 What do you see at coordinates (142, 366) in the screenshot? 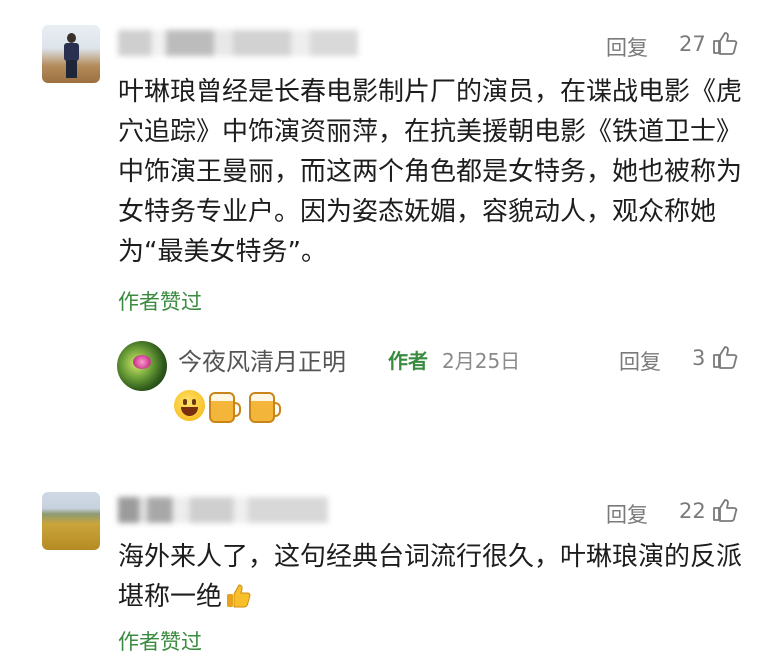
I see `replier-avatar` at bounding box center [142, 366].